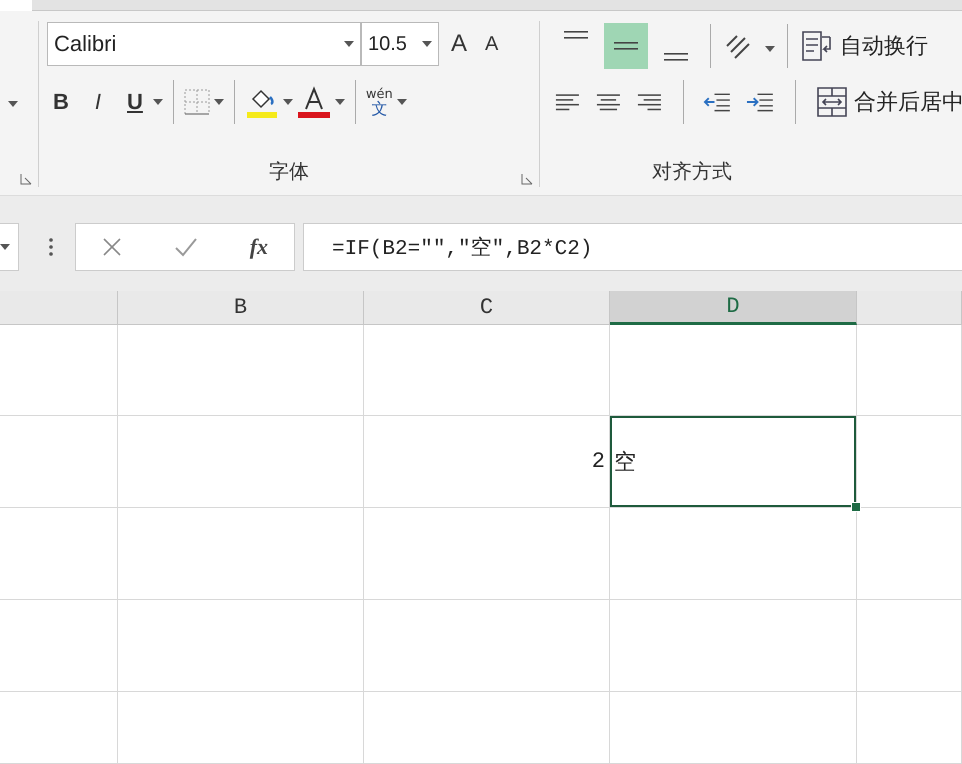  Describe the element at coordinates (856, 507) in the screenshot. I see `fill-handle` at that location.